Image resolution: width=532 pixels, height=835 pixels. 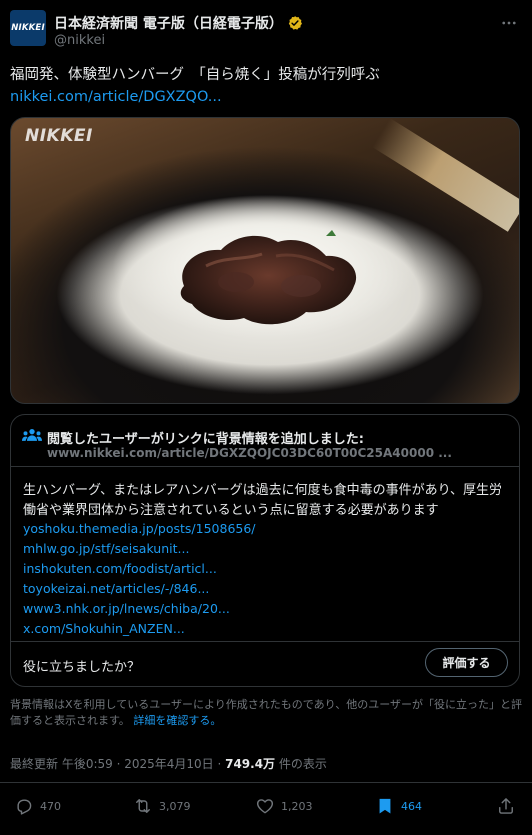 What do you see at coordinates (445, 175) in the screenshot?
I see `background-light-beam` at bounding box center [445, 175].